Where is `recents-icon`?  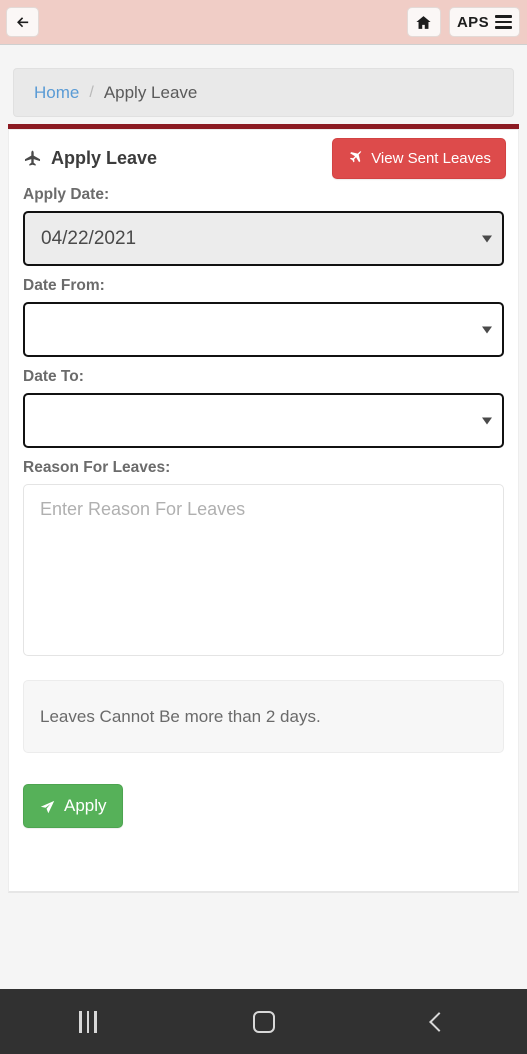
recents-icon is located at coordinates (87, 1021).